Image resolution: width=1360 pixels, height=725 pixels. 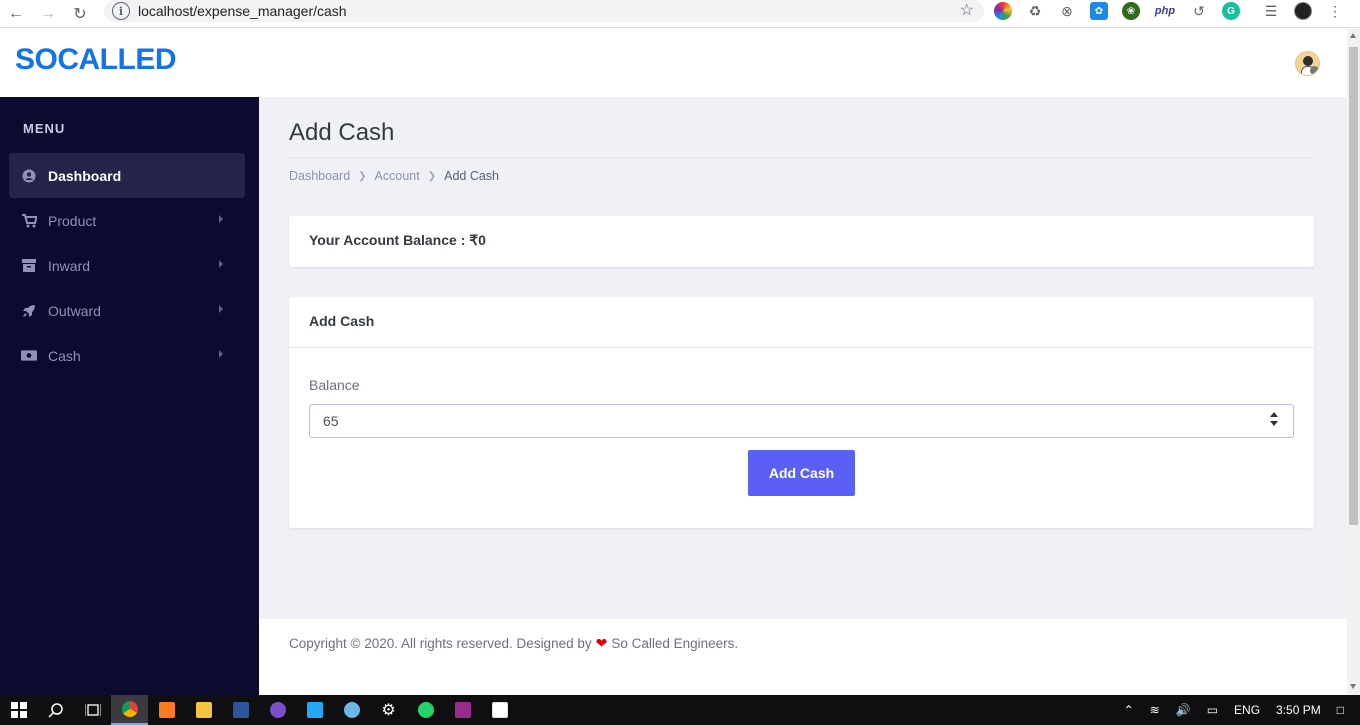 What do you see at coordinates (801, 473) in the screenshot?
I see `add-cash-button: Add Cash` at bounding box center [801, 473].